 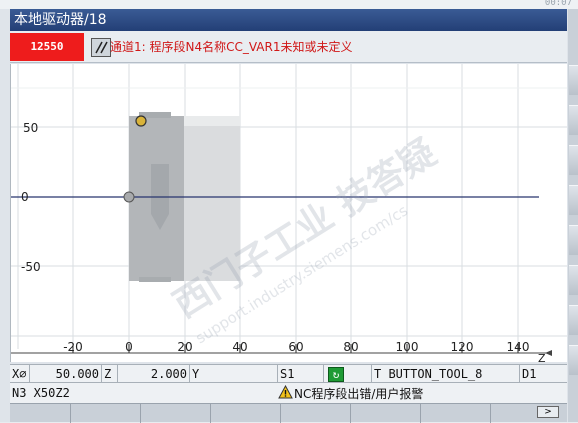 I want to click on y-tick-label: -50, so click(x=31, y=267).